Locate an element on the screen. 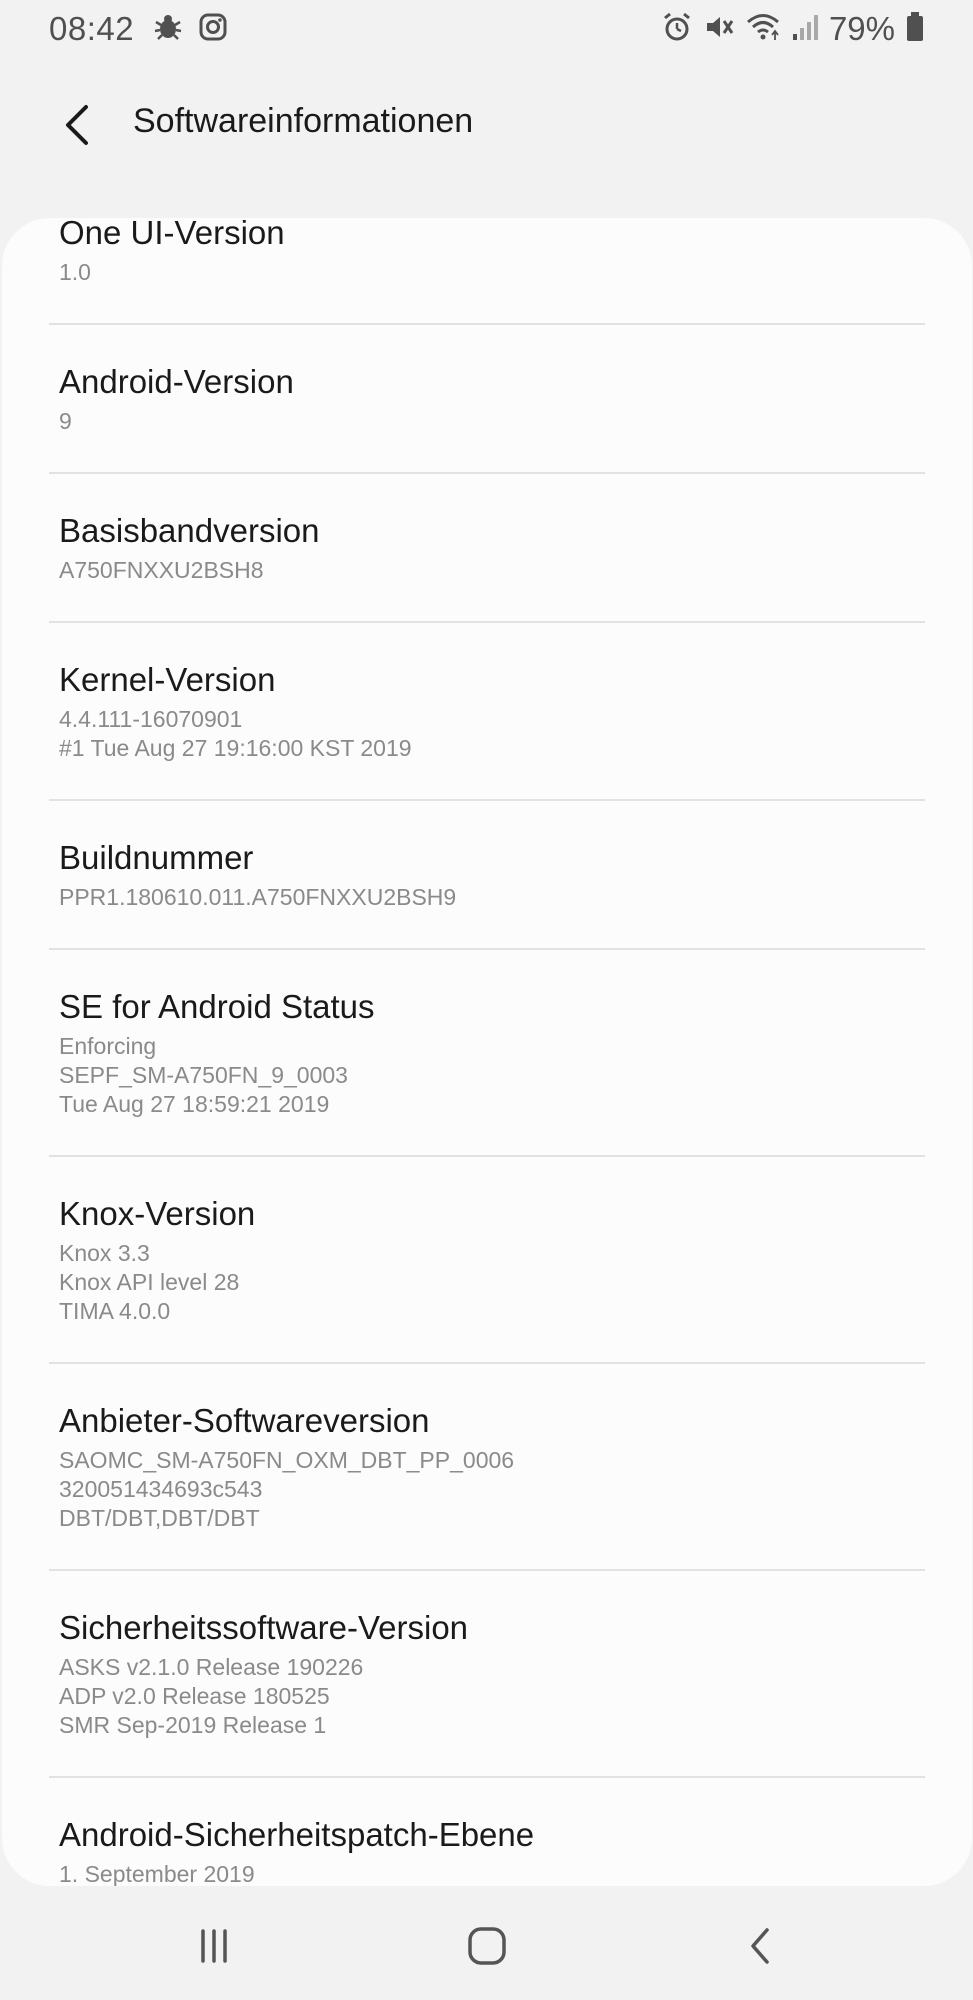  status-right: 79% is located at coordinates (793, 29).